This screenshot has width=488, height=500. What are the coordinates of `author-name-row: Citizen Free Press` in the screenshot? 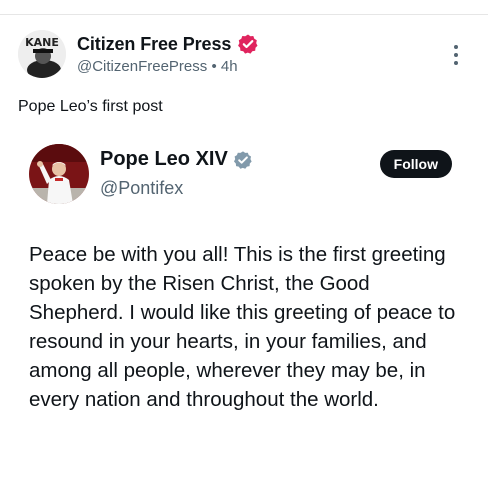 It's located at (168, 44).